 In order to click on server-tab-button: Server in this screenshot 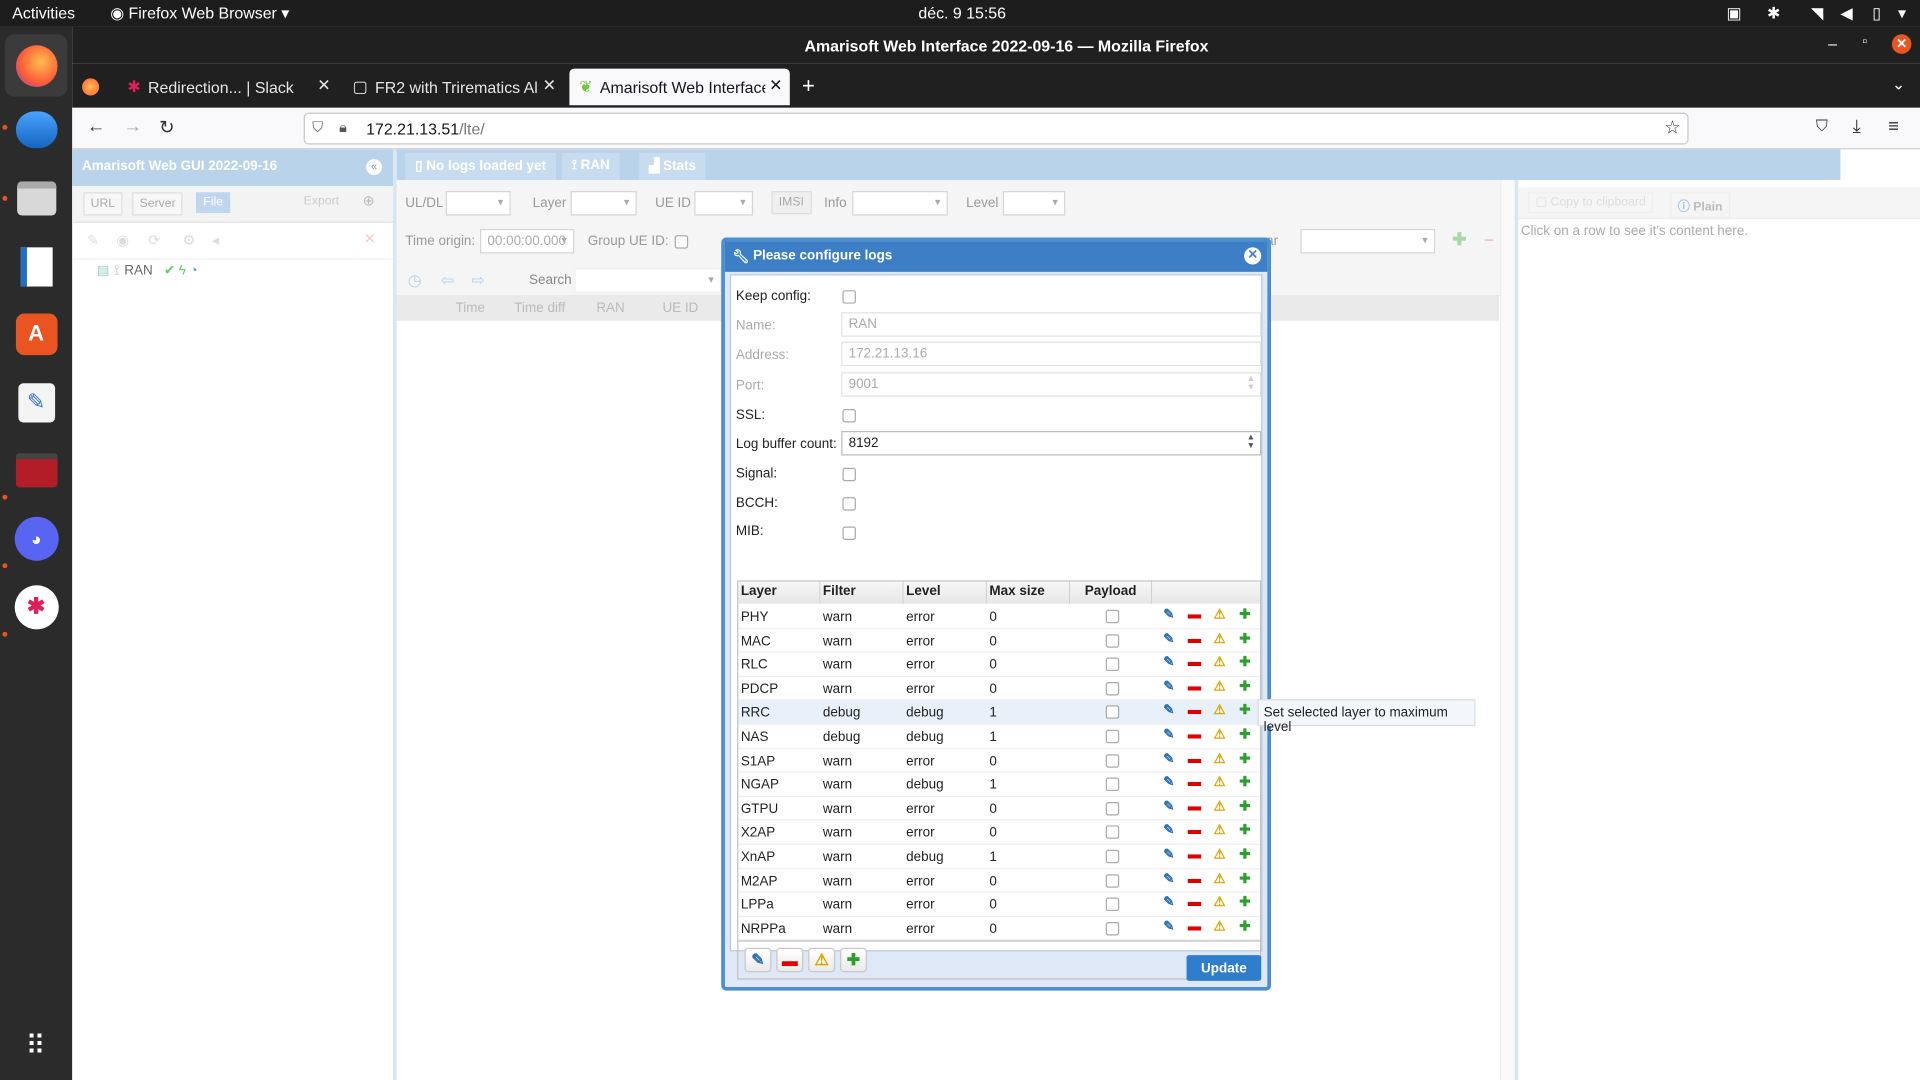, I will do `click(158, 204)`.